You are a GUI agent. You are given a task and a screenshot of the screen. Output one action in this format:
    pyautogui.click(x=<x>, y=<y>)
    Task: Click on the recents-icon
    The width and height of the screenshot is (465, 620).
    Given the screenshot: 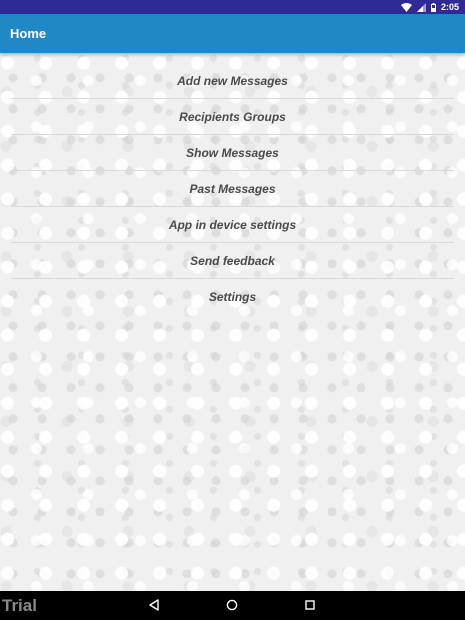 What is the action you would take?
    pyautogui.click(x=310, y=605)
    